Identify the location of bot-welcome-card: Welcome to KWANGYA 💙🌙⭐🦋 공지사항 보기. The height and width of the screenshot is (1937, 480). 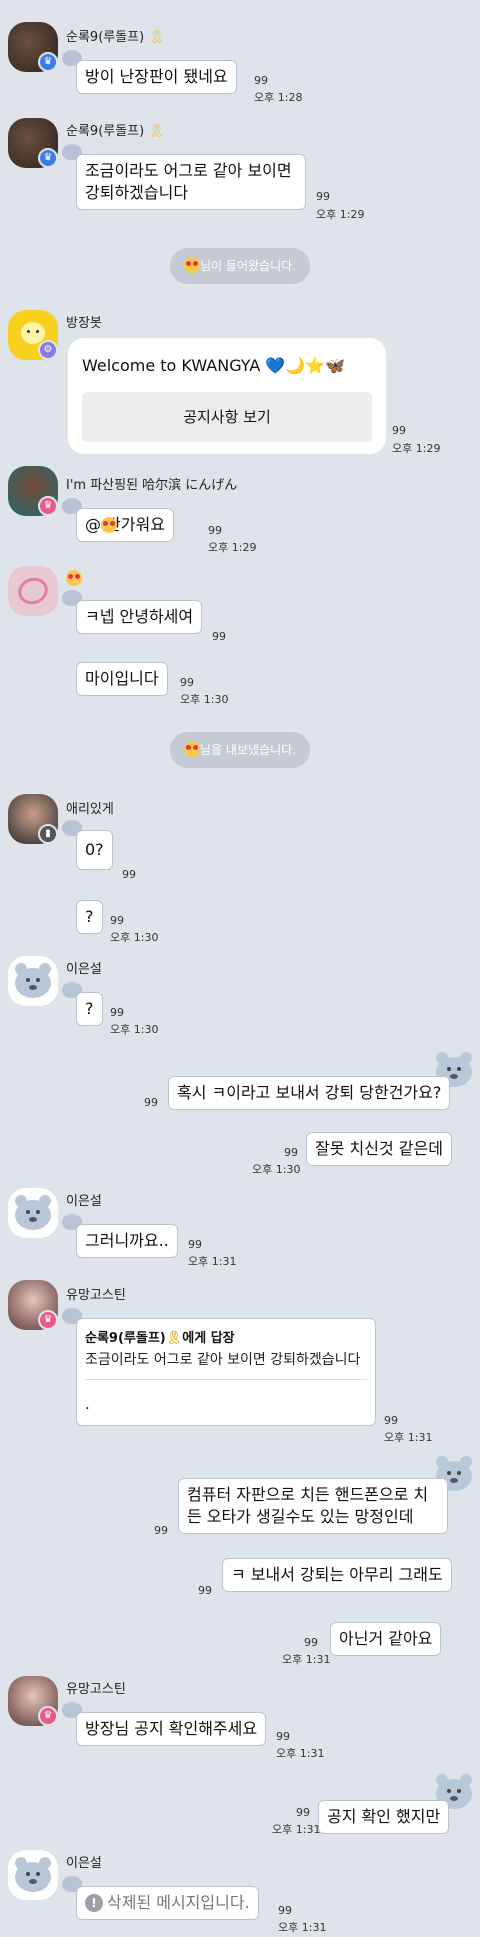
(227, 396).